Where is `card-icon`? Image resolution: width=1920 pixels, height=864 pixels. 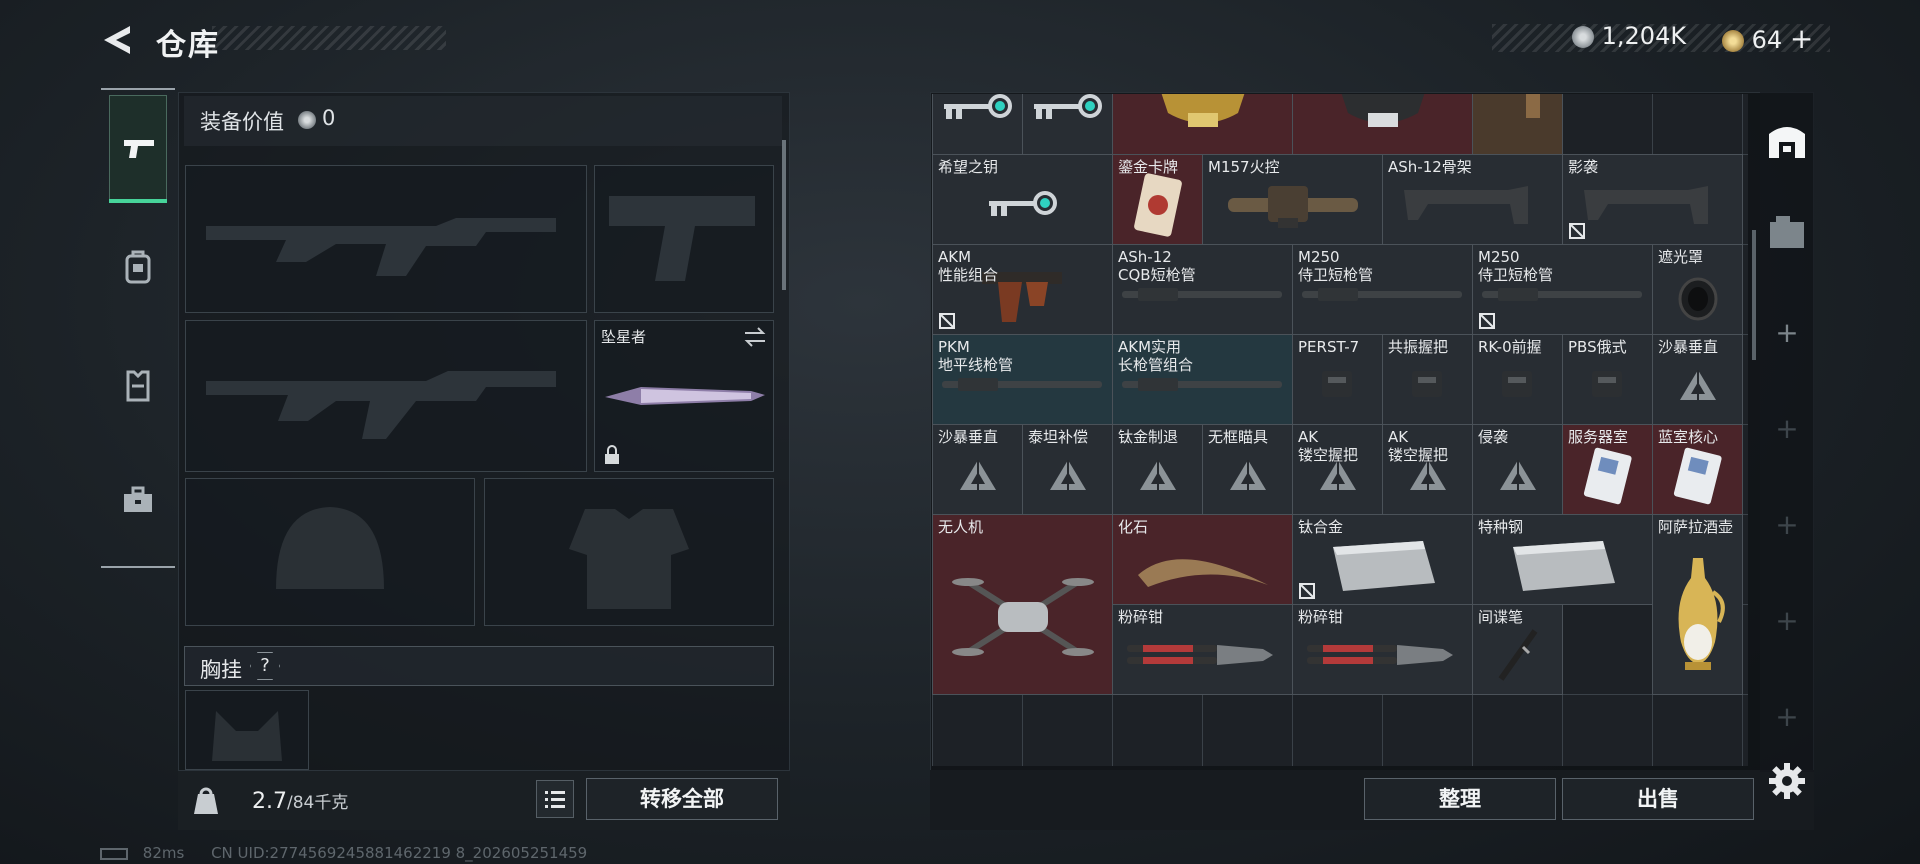
card-icon is located at coordinates (1158, 207).